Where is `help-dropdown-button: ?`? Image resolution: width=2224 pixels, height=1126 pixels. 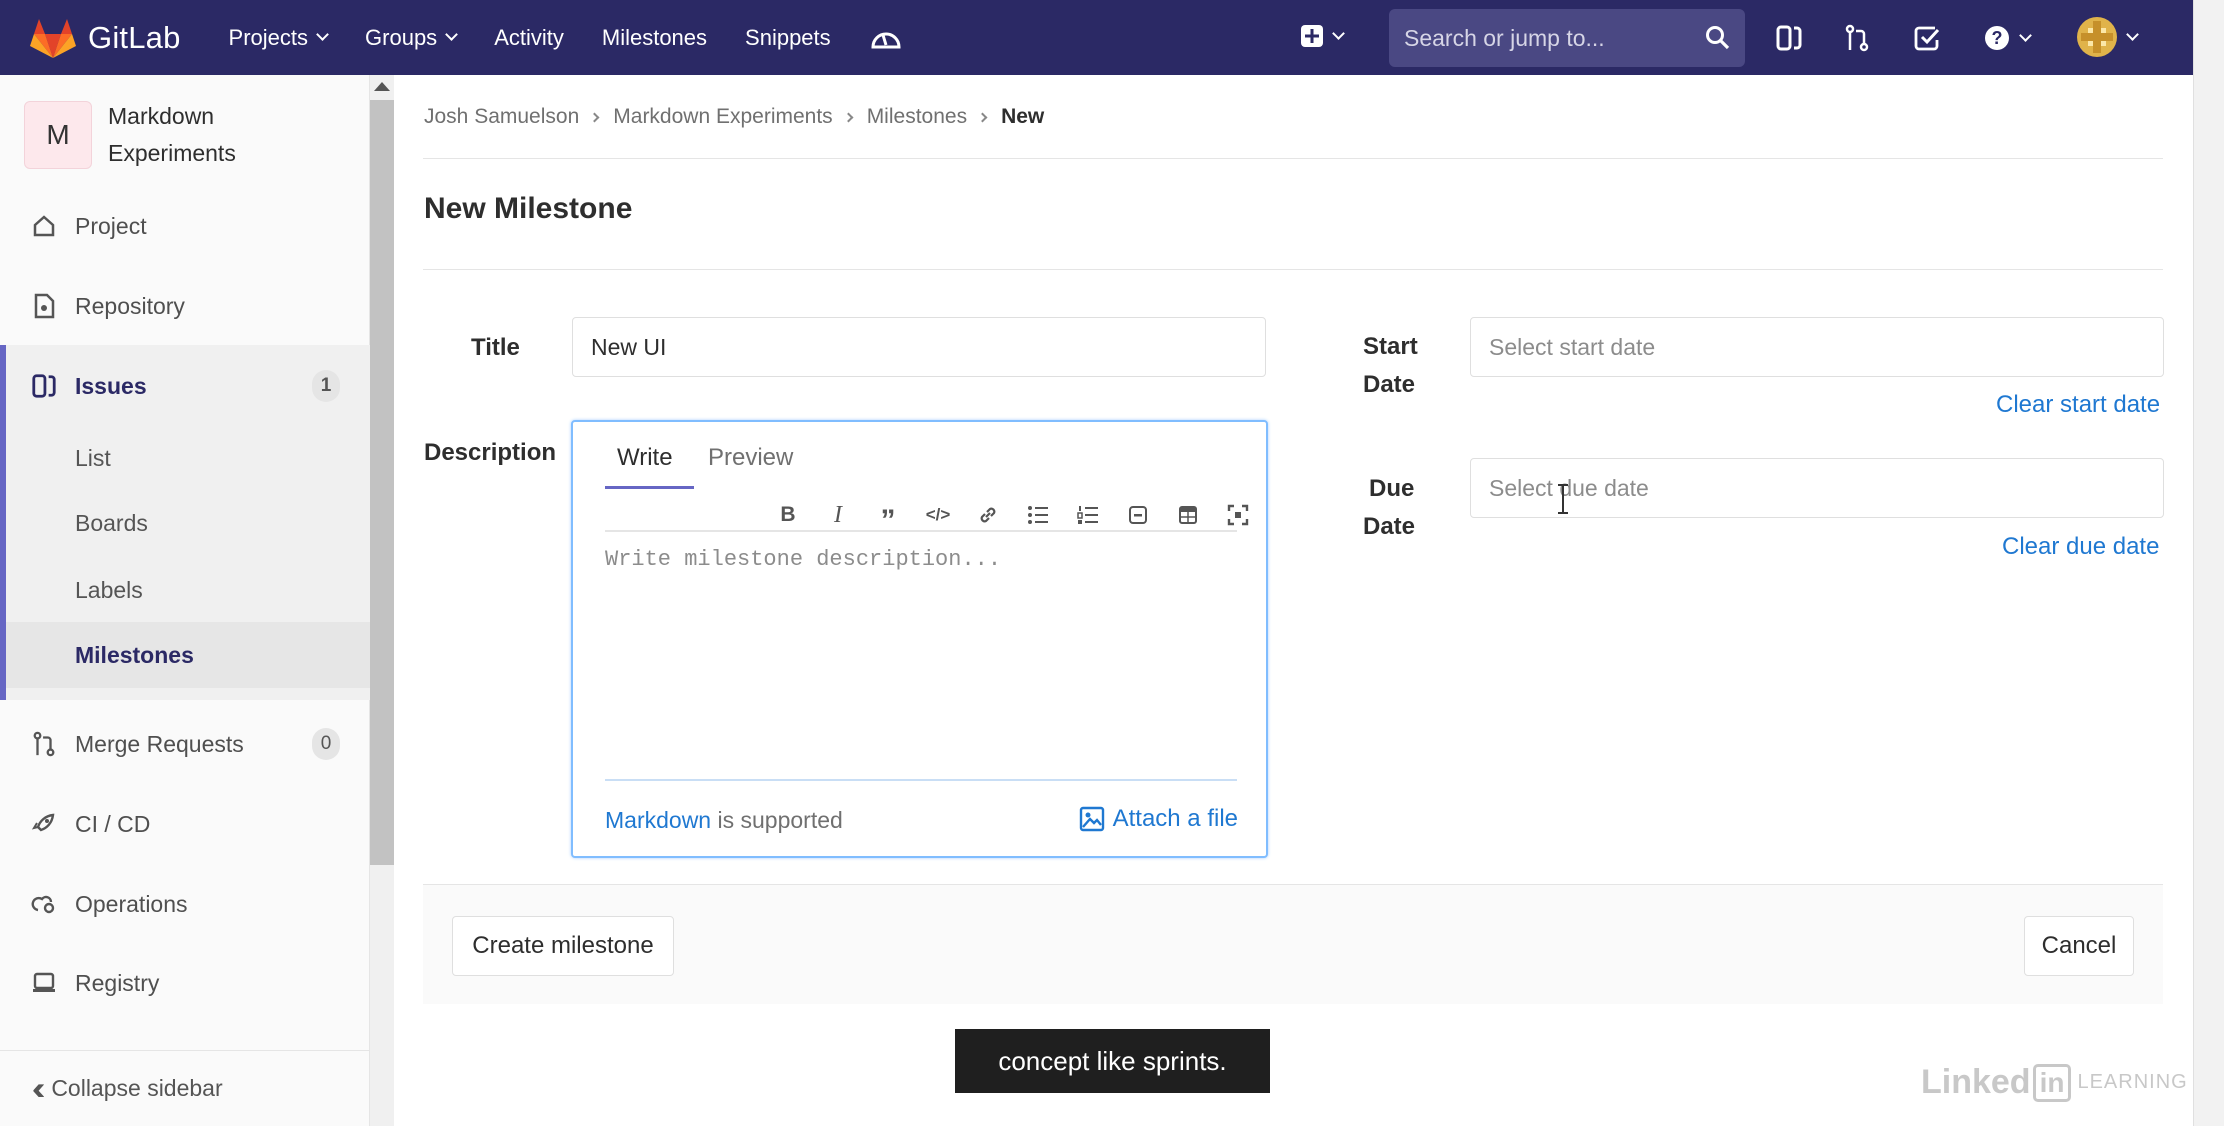
help-dropdown-button: ? is located at coordinates (2007, 38).